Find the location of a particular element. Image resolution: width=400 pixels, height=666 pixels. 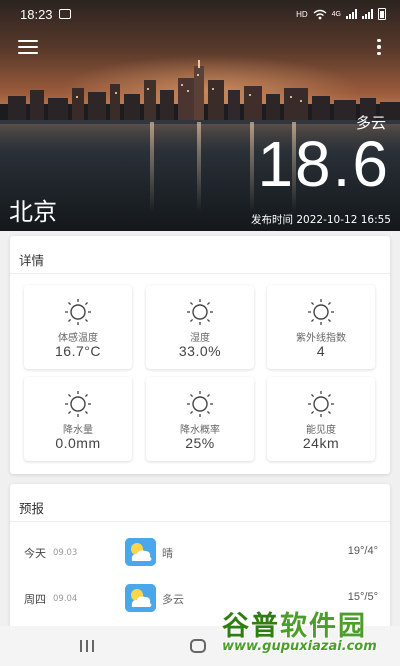

detail-value: 25% is located at coordinates (200, 443).